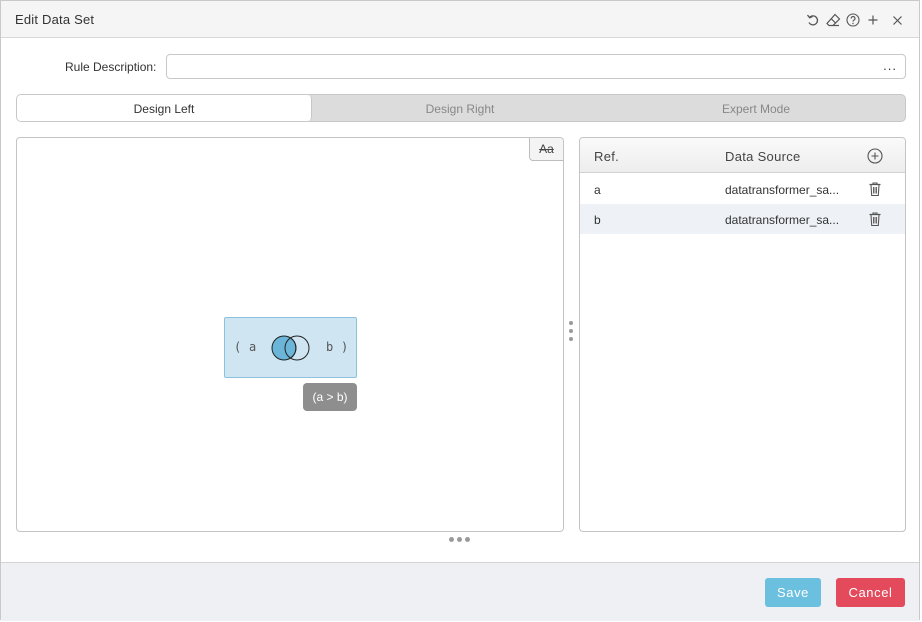  I want to click on save-button: Save, so click(793, 592).